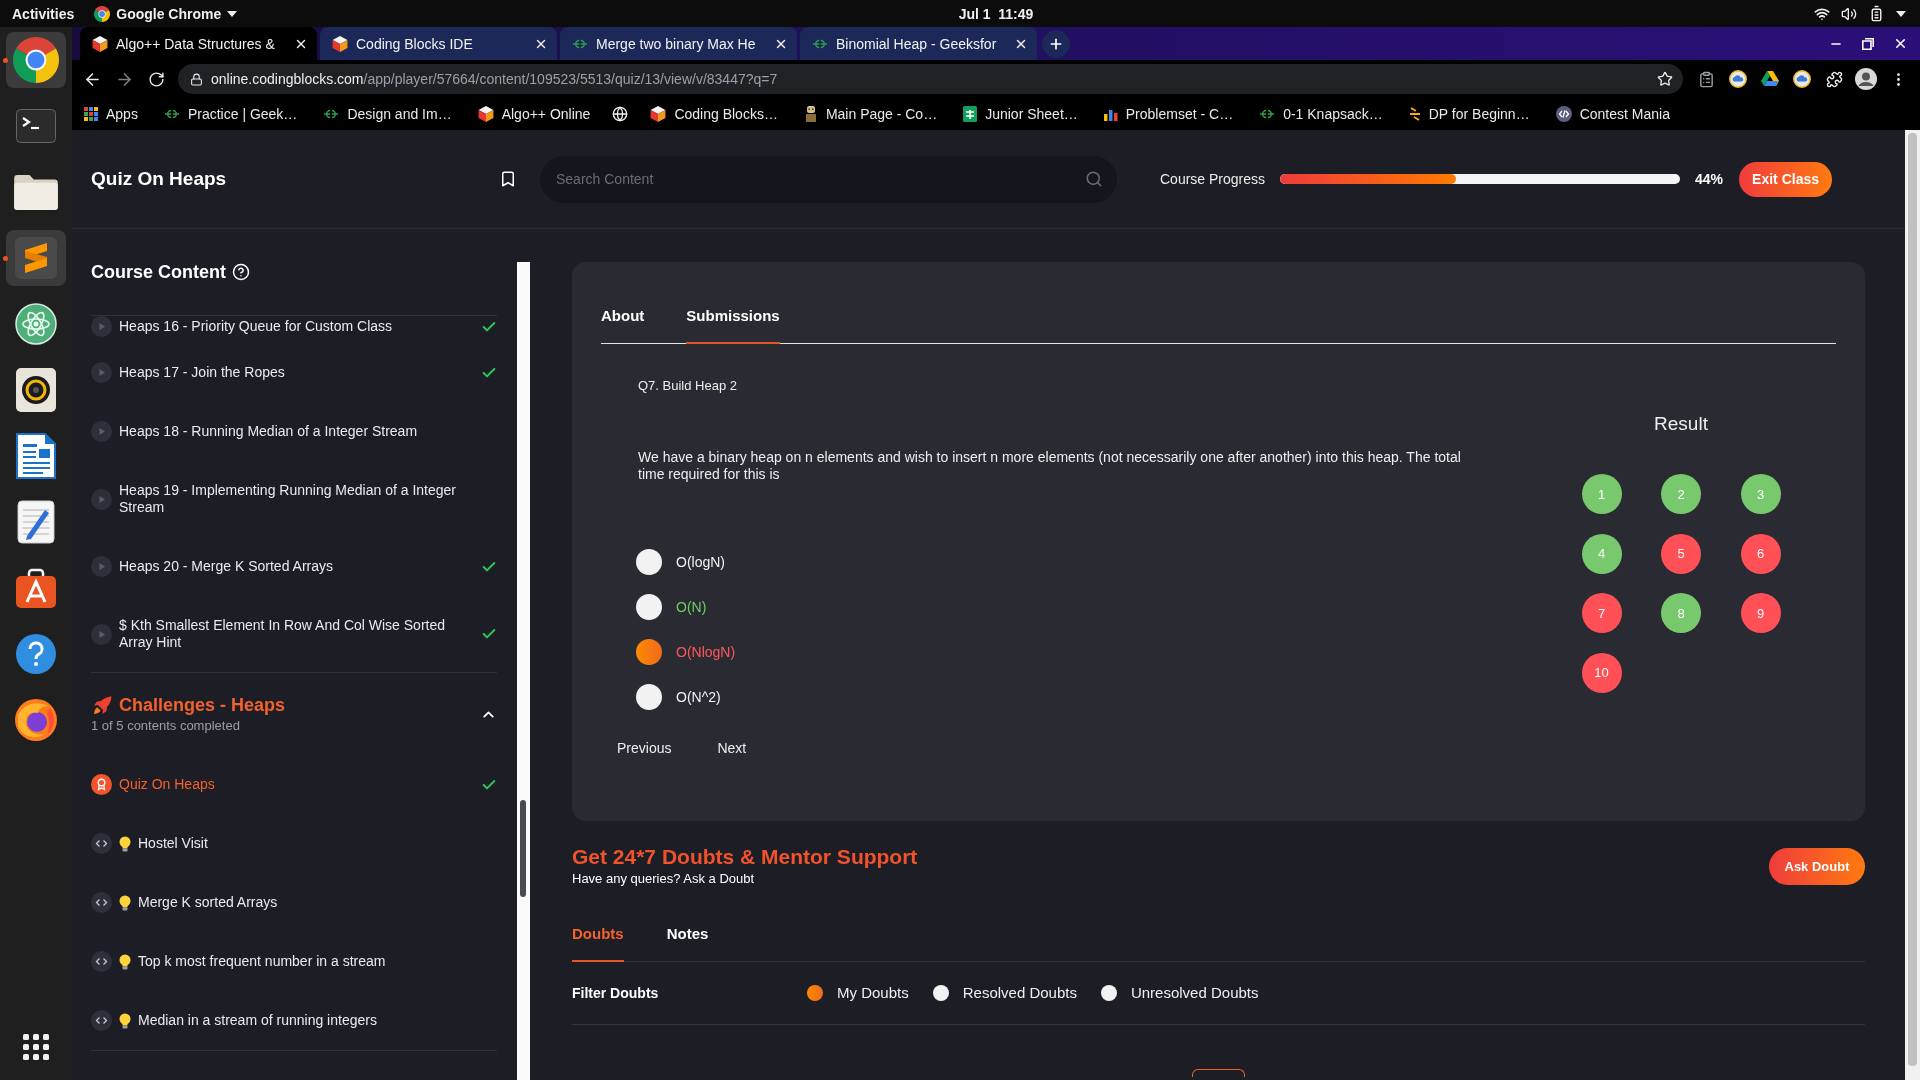 This screenshot has width=1920, height=1080. Describe the element at coordinates (296, 499) in the screenshot. I see `lesson-link: Heaps 19 - Implementing Running Median of a Integer Stream` at that location.